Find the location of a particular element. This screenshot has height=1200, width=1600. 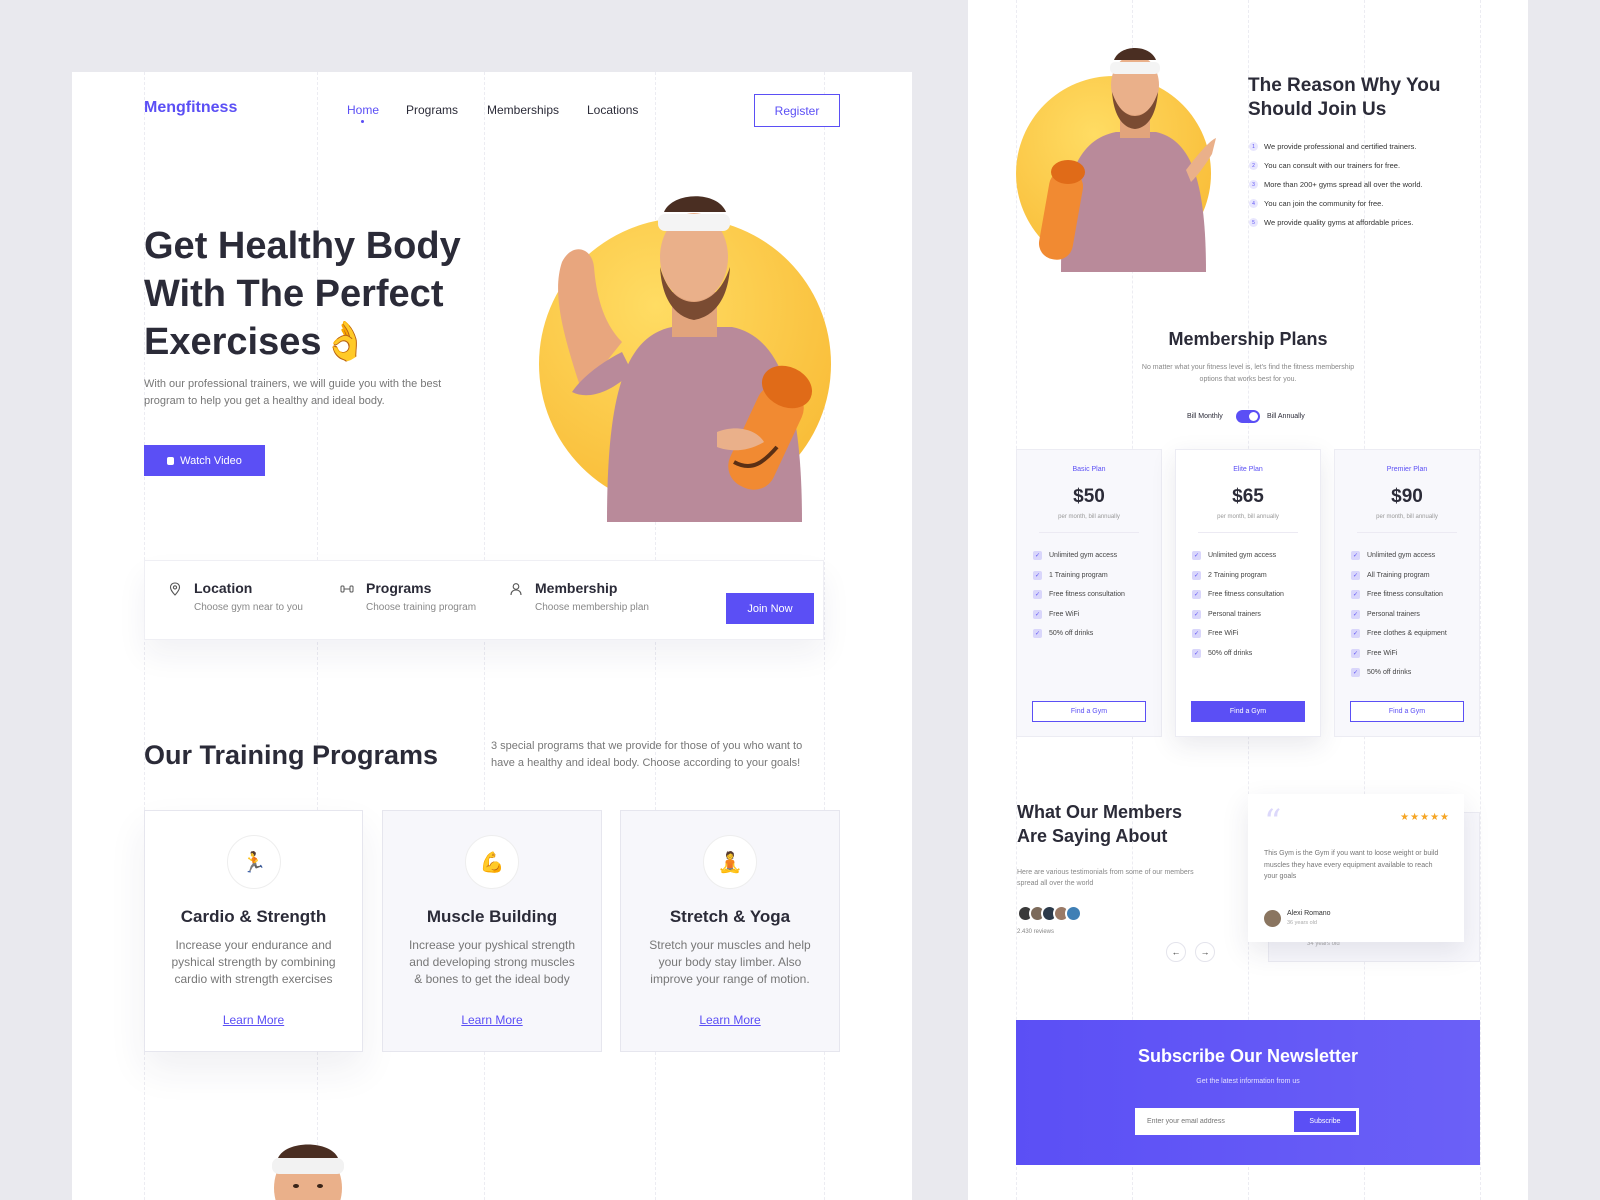

plan-period: per month, bill annually is located at coordinates (1089, 517).